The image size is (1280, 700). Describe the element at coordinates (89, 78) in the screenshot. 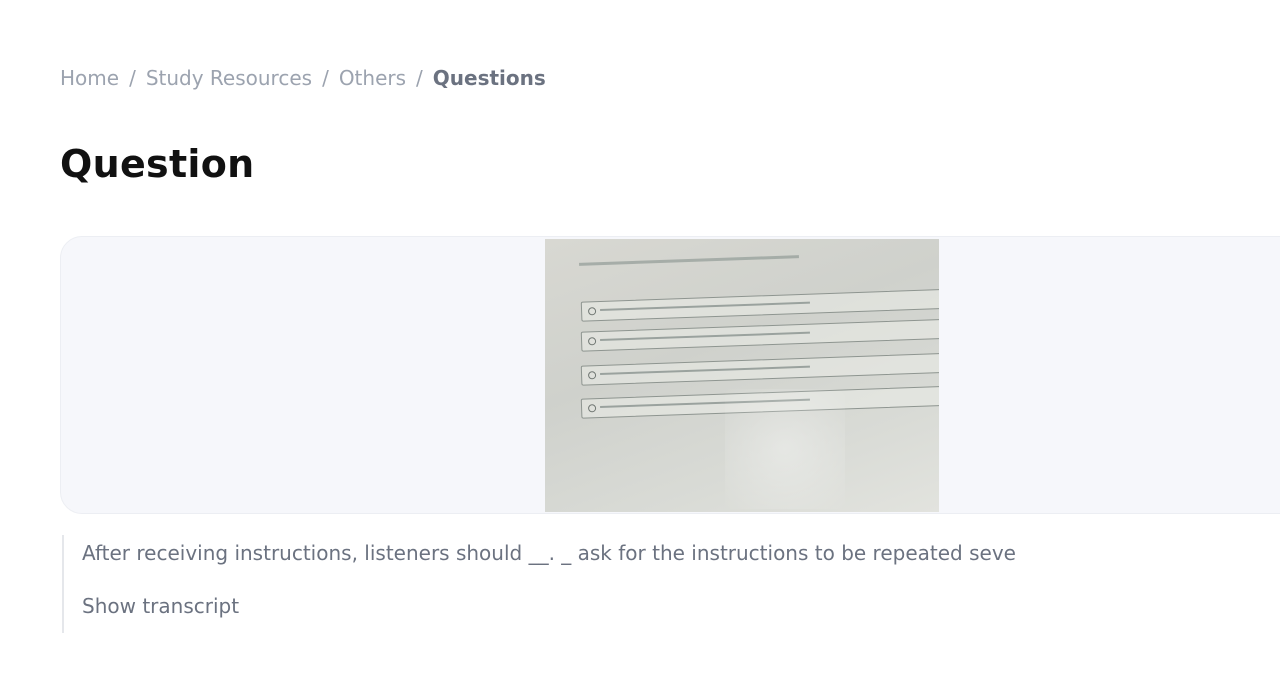

I see `breadcrumb-home-link: Home` at that location.